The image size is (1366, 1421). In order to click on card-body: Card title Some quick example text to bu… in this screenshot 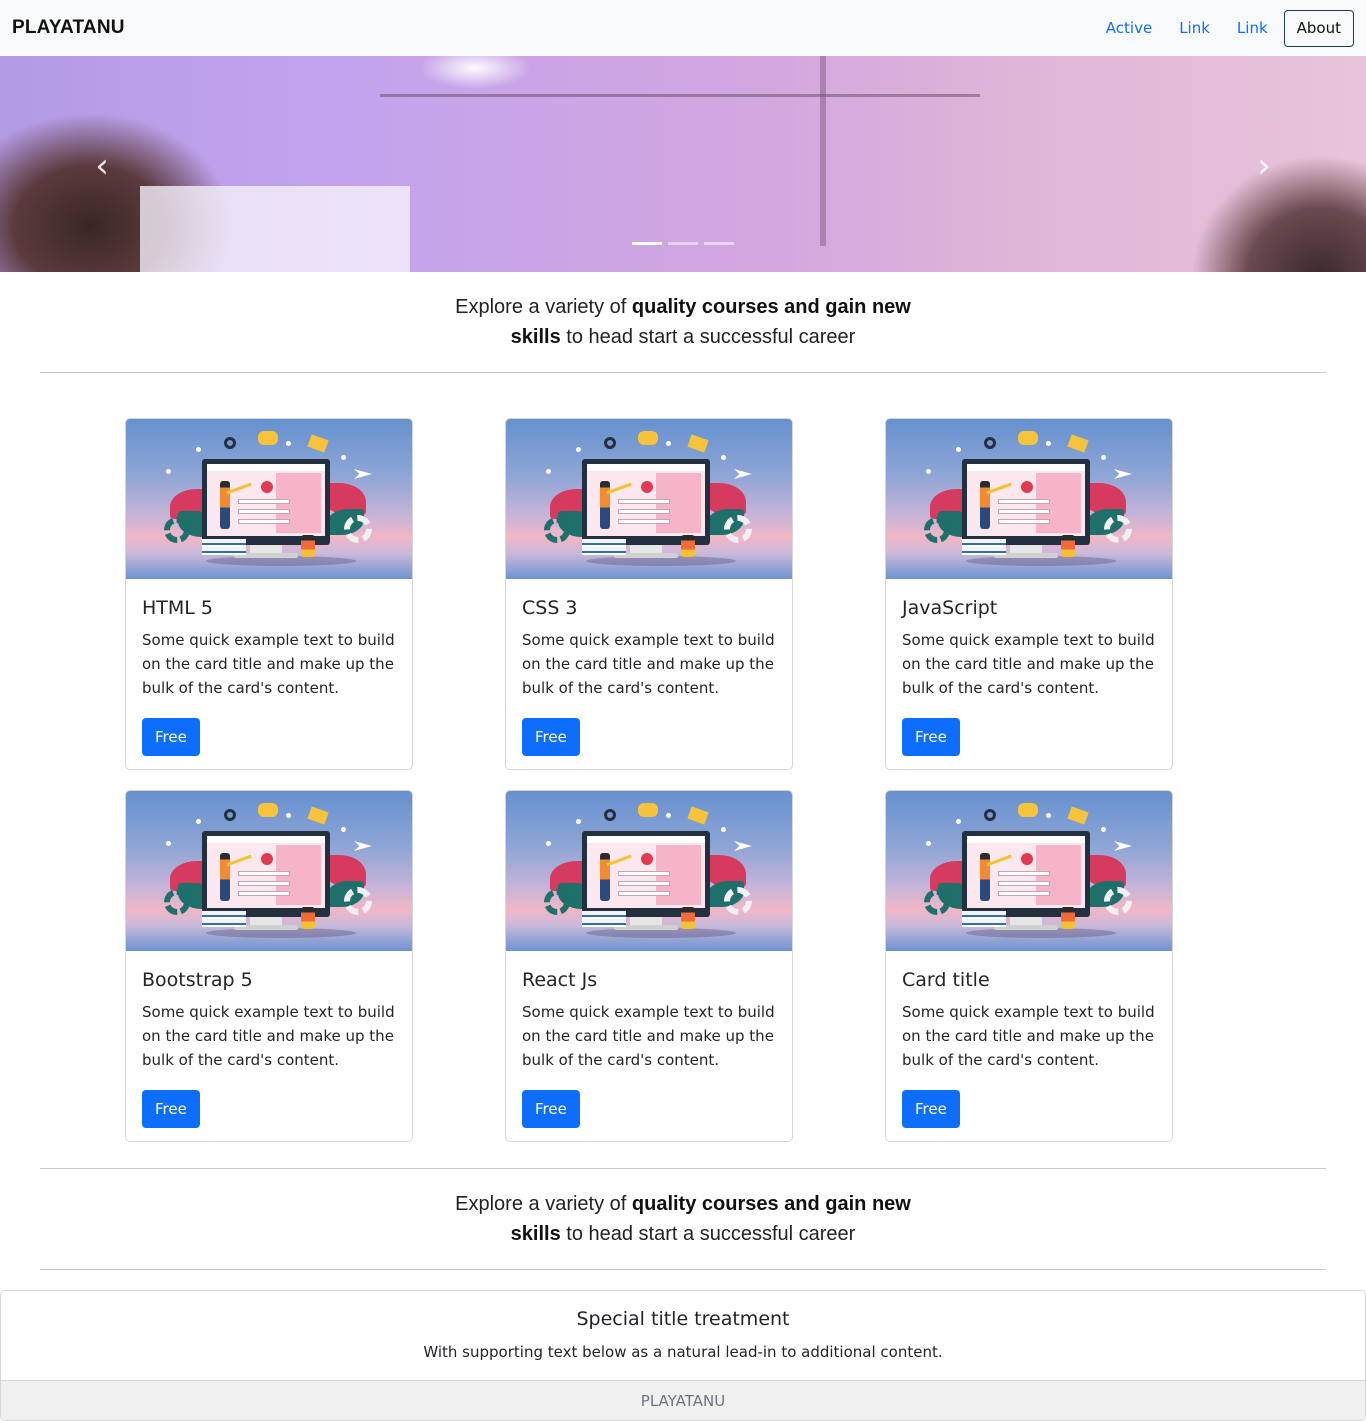, I will do `click(1029, 1046)`.